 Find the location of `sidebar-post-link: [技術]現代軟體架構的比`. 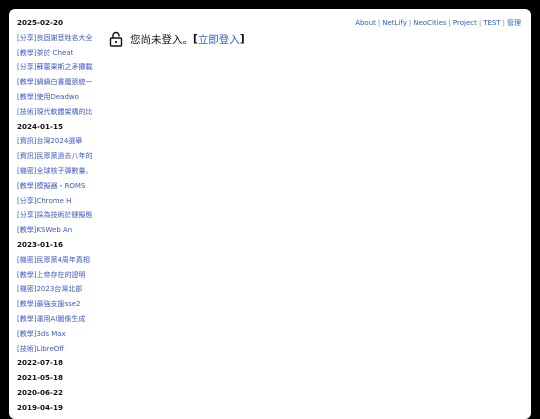

sidebar-post-link: [技術]現代軟體架構的比 is located at coordinates (54, 112).